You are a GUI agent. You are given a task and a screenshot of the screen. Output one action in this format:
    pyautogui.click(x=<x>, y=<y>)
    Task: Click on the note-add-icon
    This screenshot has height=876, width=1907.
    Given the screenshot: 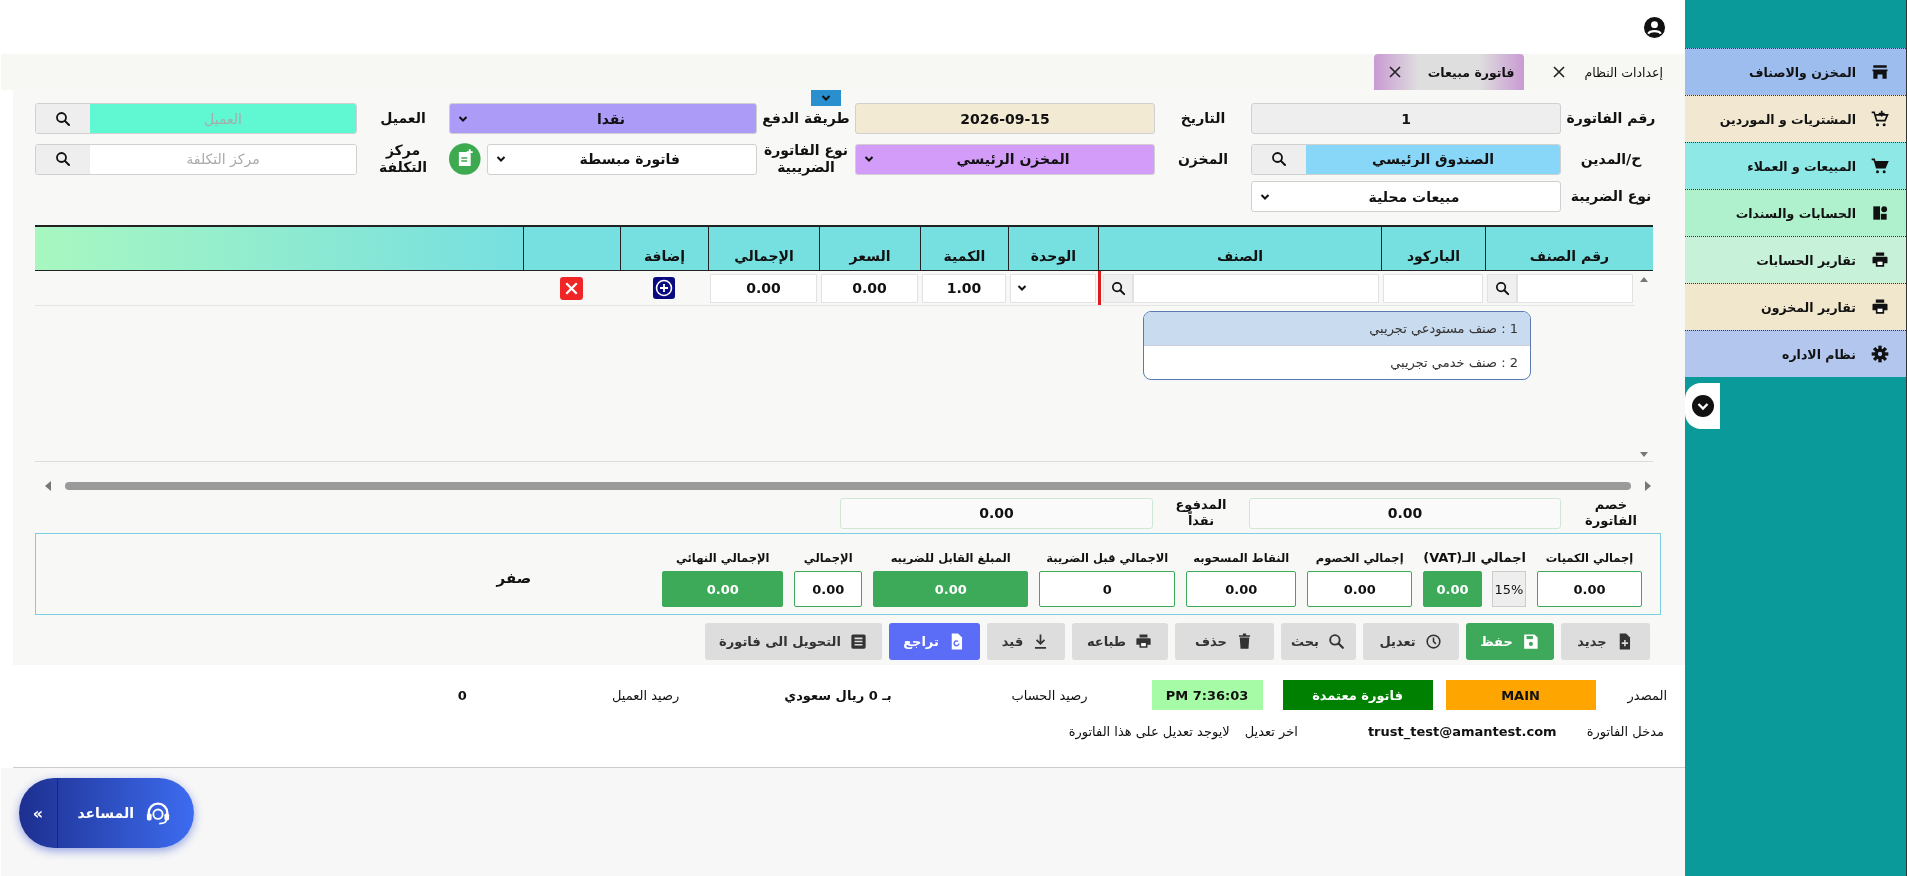 What is the action you would take?
    pyautogui.click(x=465, y=159)
    